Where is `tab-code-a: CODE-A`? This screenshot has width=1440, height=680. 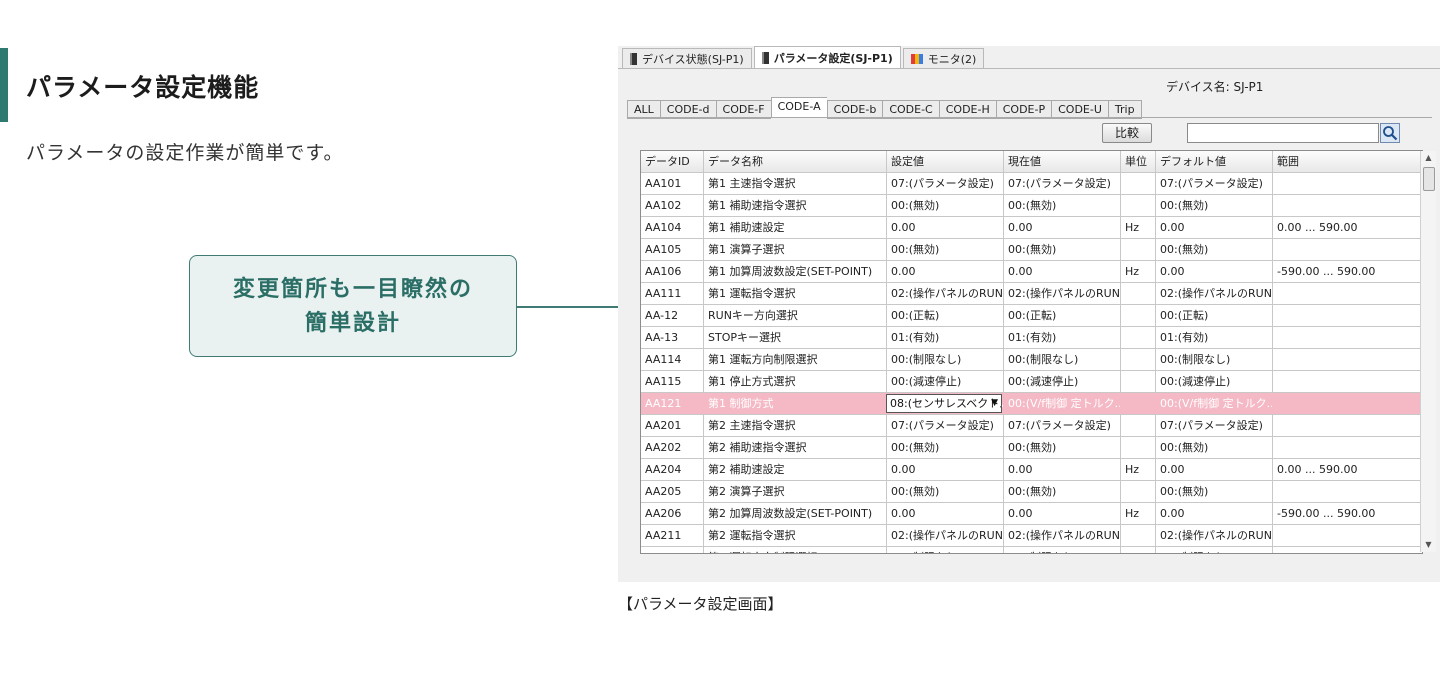 tab-code-a: CODE-A is located at coordinates (798, 107).